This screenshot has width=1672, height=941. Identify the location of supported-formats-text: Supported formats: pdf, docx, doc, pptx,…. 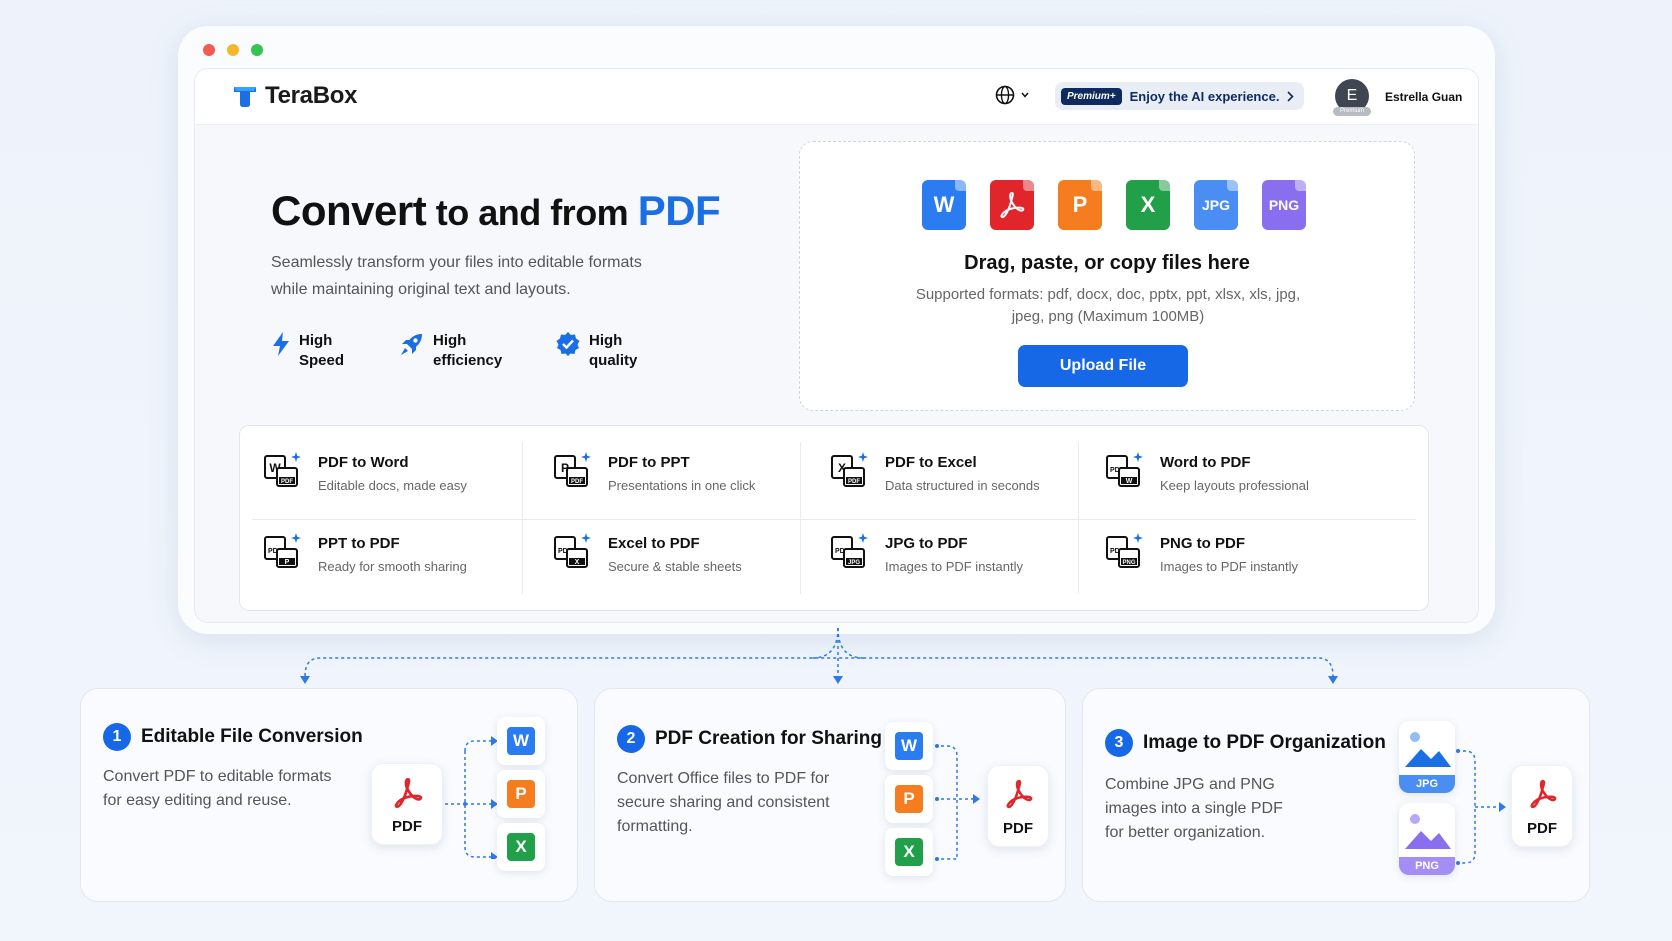
(1108, 305).